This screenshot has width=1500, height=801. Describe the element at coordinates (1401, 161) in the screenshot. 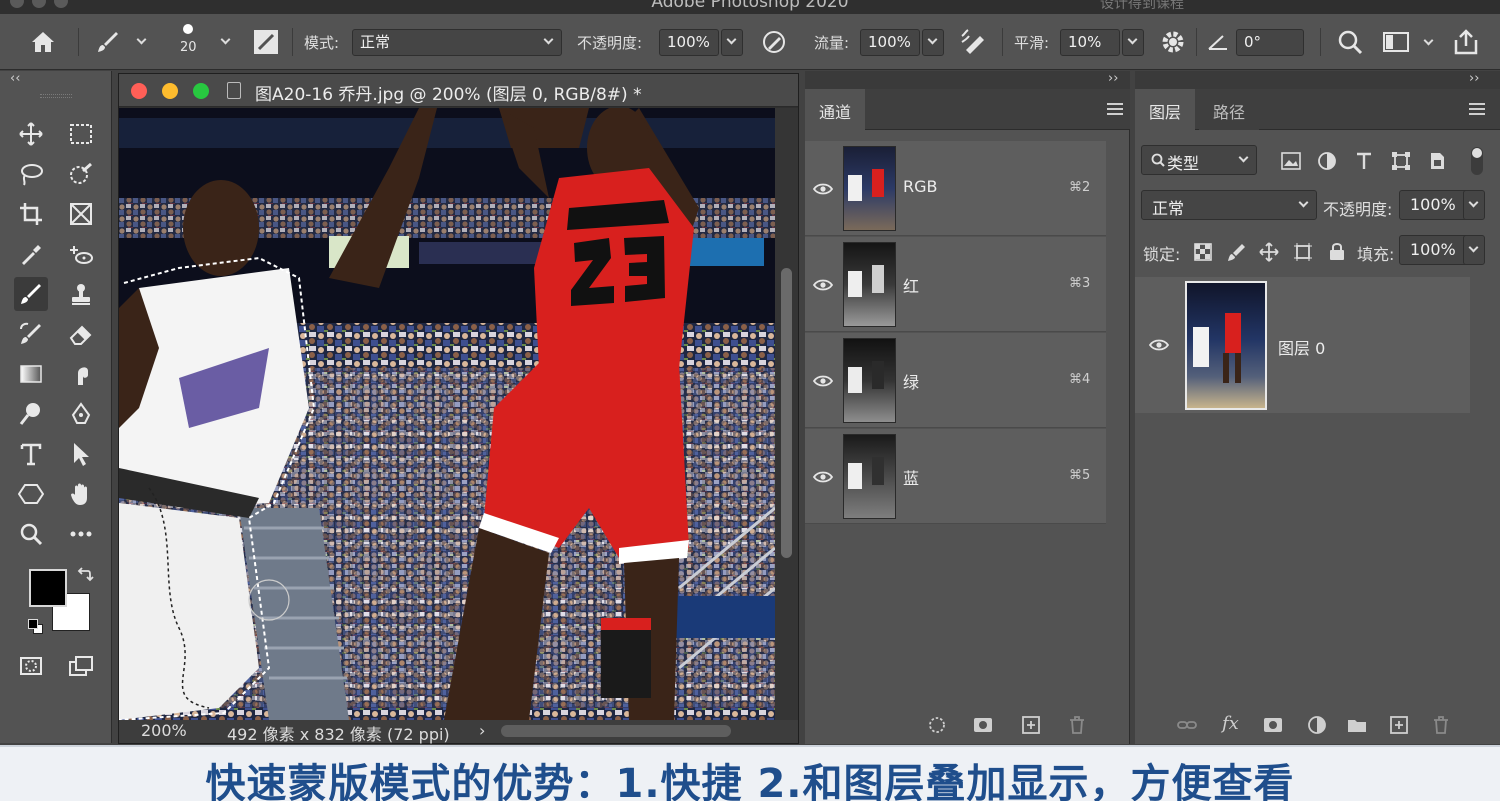

I see `filter-shape-icon` at that location.